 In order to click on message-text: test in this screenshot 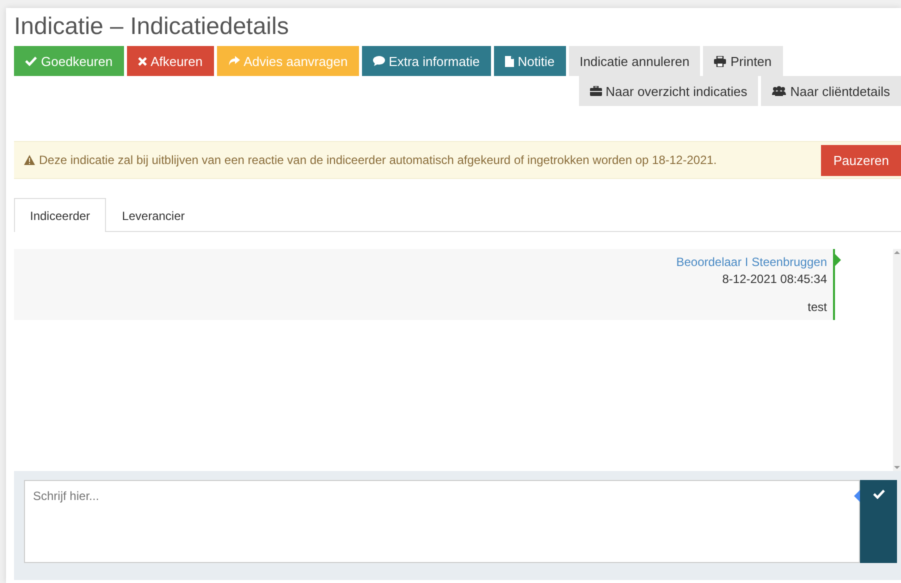, I will do `click(817, 307)`.